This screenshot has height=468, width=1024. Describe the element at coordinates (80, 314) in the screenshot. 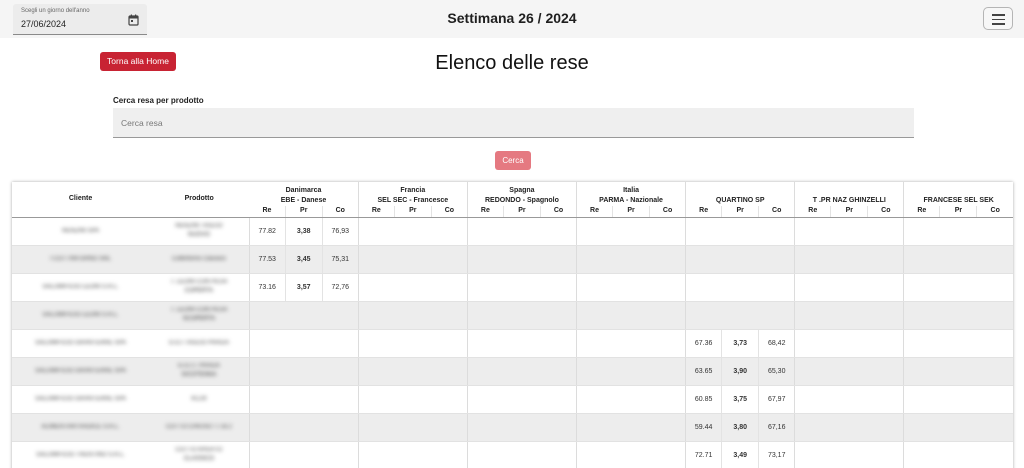

I see `cliente-name: SALUMIFICIO LEONI S.R.L.` at that location.